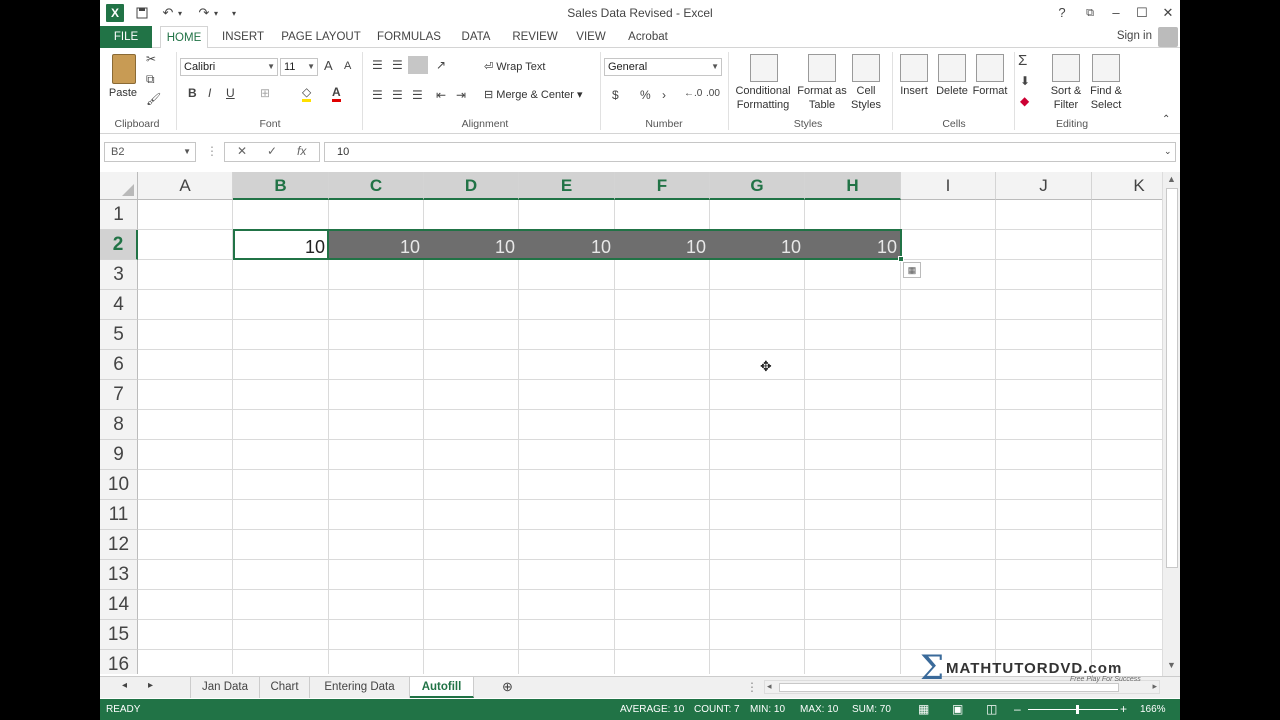 The width and height of the screenshot is (1280, 720). I want to click on vertical-scrollbar: ▲ ▼, so click(1171, 424).